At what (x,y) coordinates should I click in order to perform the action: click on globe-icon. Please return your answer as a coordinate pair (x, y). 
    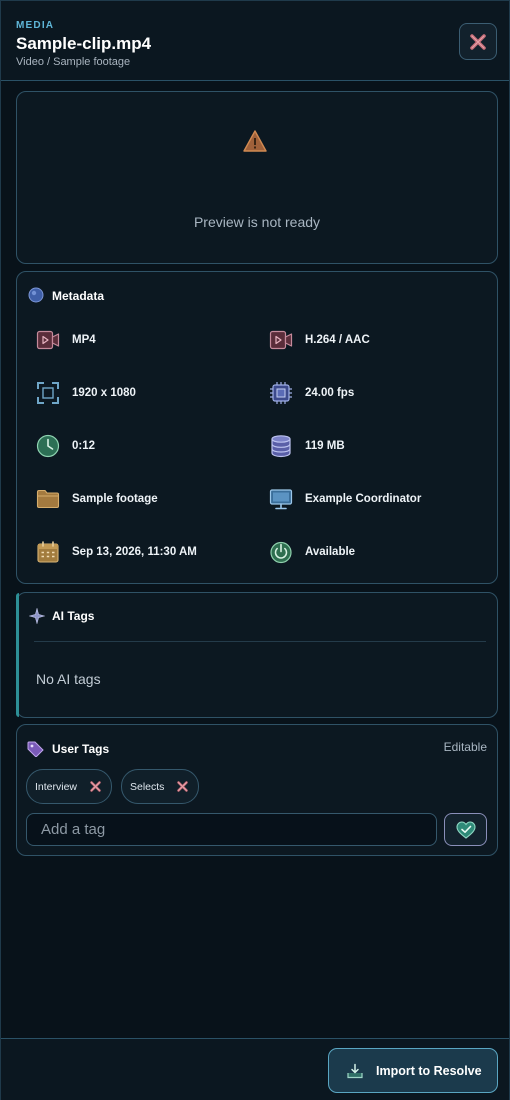
    Looking at the image, I should click on (36, 295).